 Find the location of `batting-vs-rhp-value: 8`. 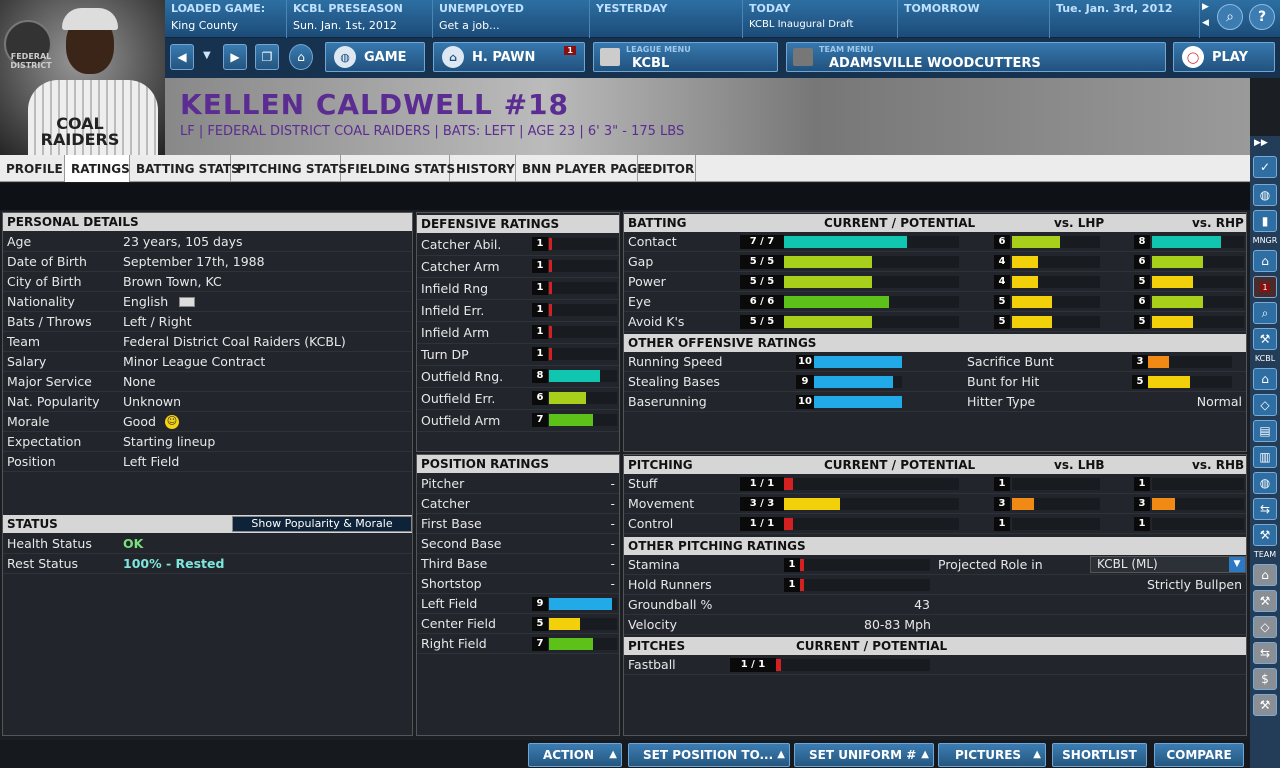

batting-vs-rhp-value: 8 is located at coordinates (1142, 242).